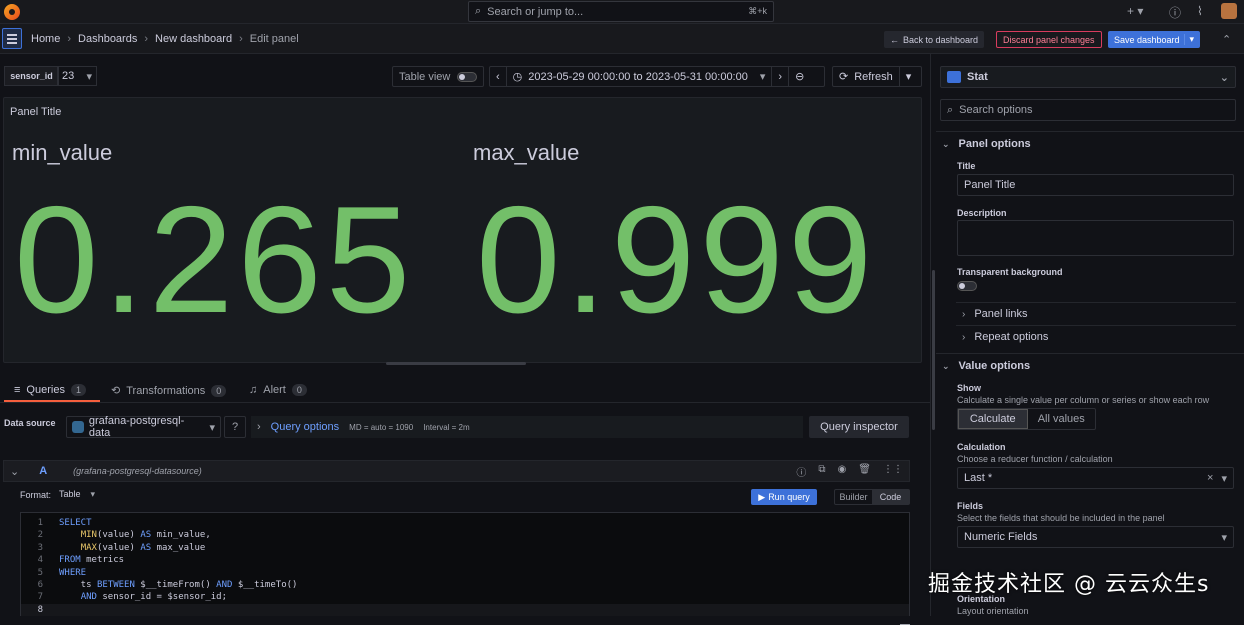 Image resolution: width=1244 pixels, height=625 pixels. What do you see at coordinates (57, 494) in the screenshot?
I see `format-row: Format: Table ▾` at bounding box center [57, 494].